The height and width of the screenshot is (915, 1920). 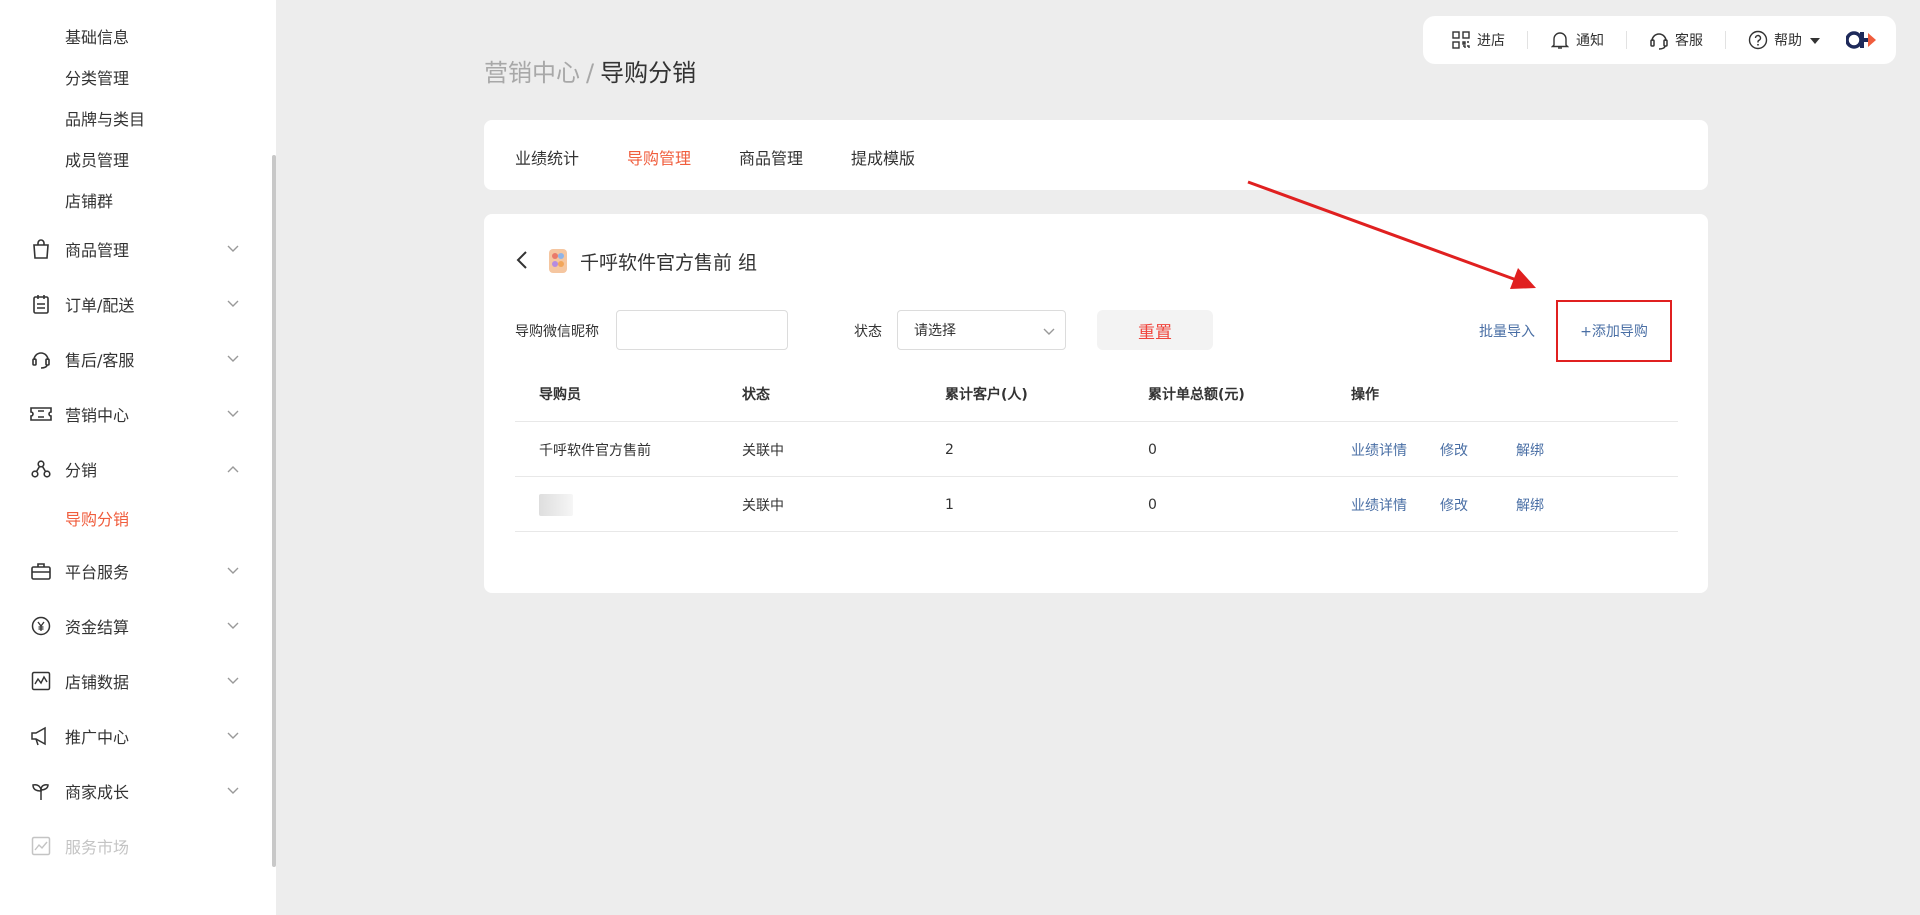 I want to click on tab-commission-template: 提成模版, so click(x=883, y=157).